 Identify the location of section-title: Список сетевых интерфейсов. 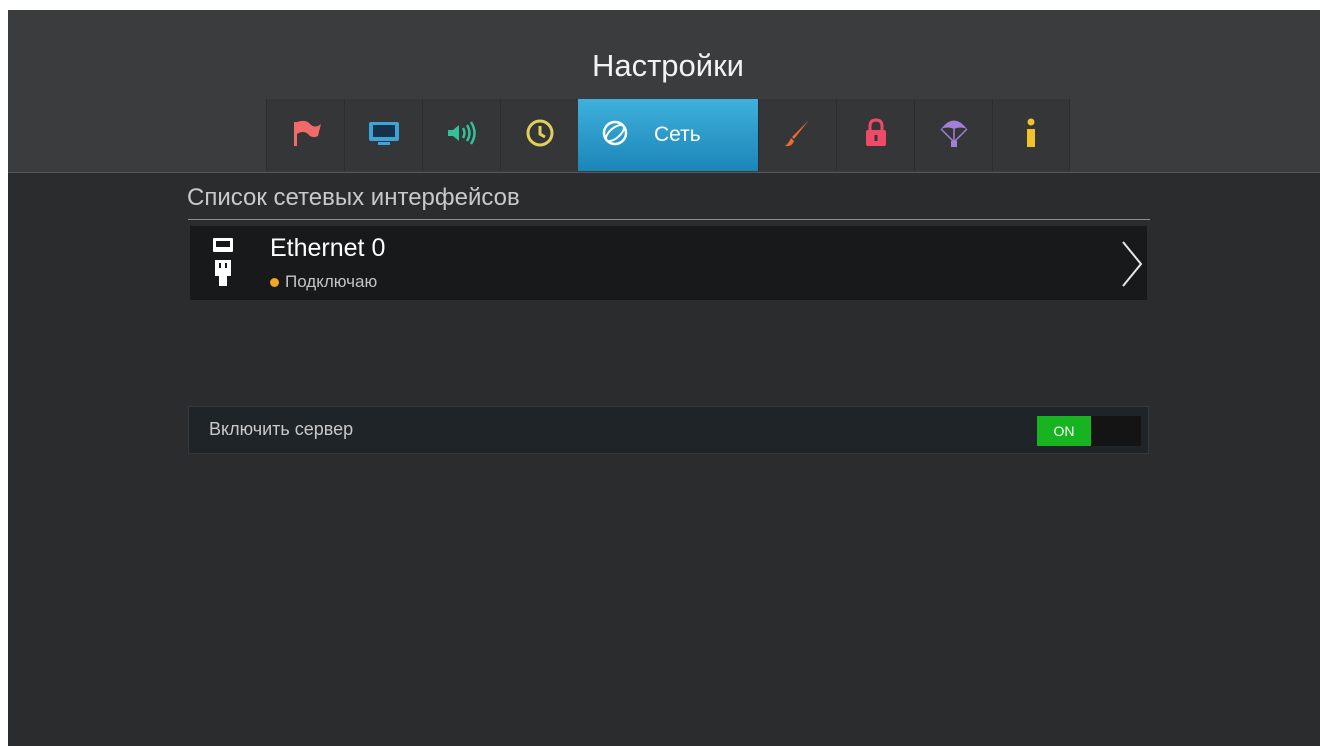
(353, 197).